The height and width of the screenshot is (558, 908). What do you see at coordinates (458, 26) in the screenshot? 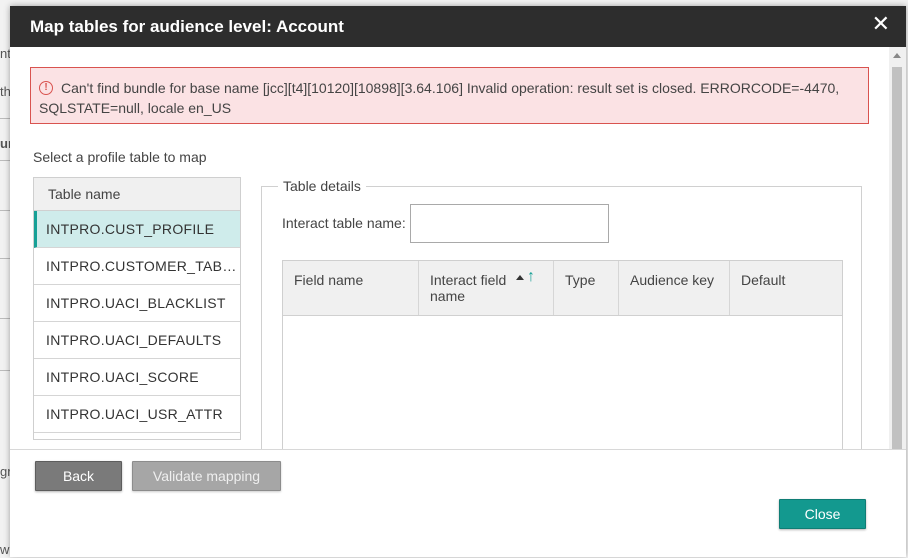
I see `dialog-titlebar: Map tables for audience level: Account ✕` at bounding box center [458, 26].